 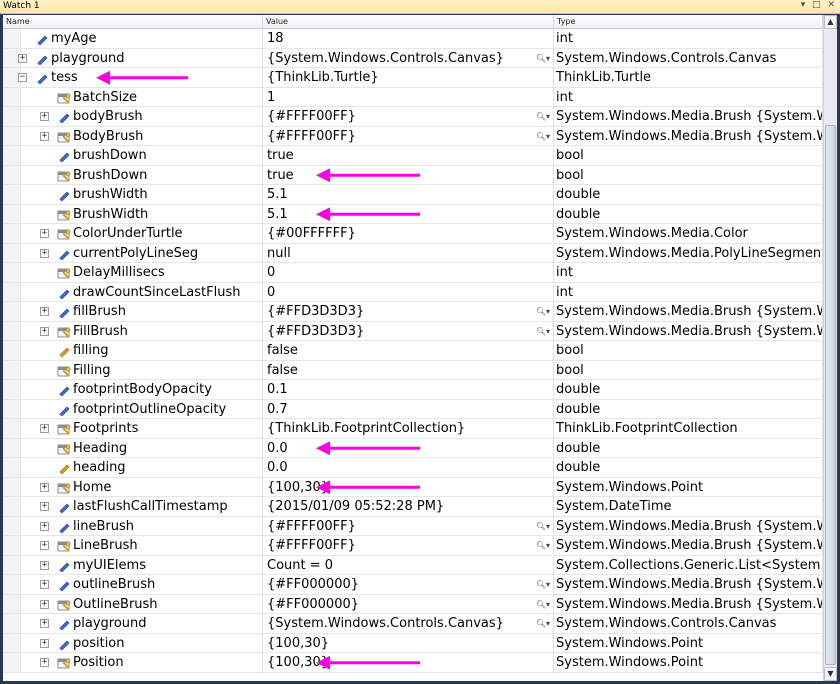 I want to click on watch-row: heading 0.0 double, so click(x=413, y=468).